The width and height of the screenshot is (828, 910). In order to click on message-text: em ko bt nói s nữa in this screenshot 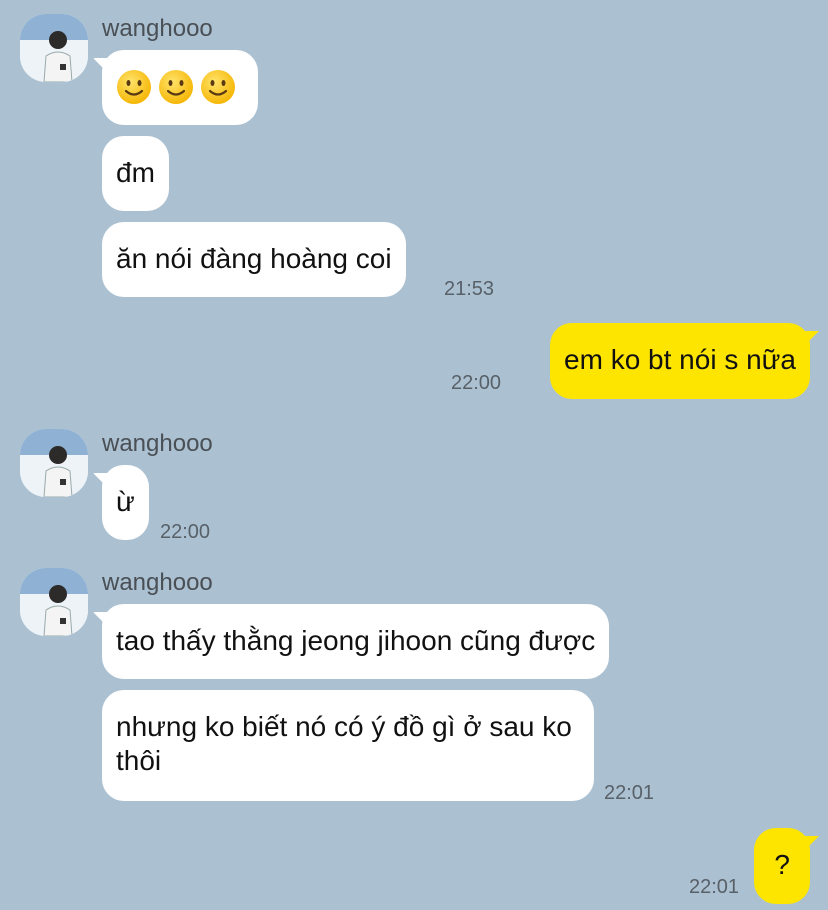, I will do `click(680, 359)`.